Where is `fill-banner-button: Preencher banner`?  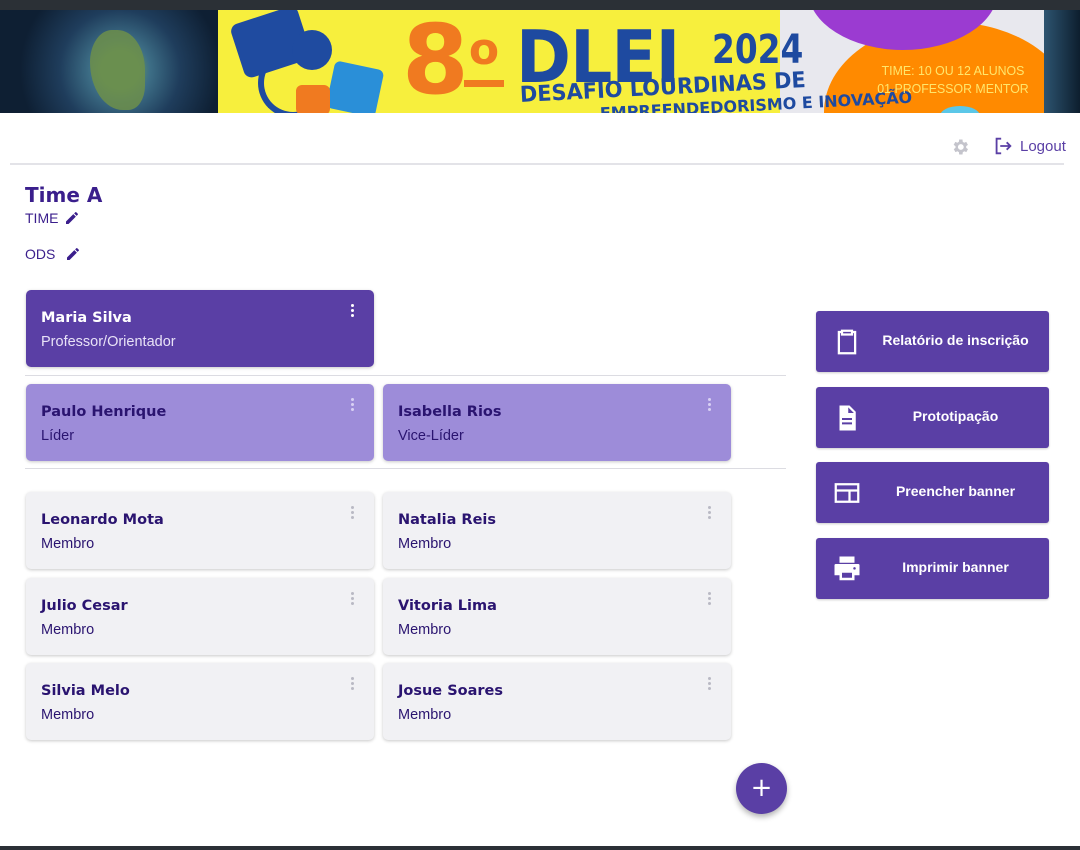
fill-banner-button: Preencher banner is located at coordinates (932, 492).